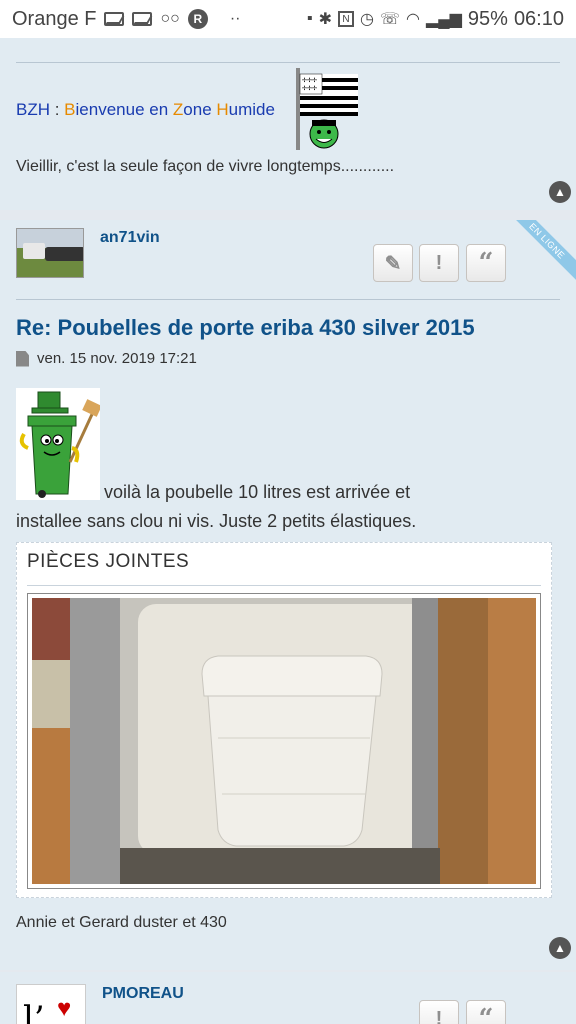 The width and height of the screenshot is (576, 1024). Describe the element at coordinates (145, 109) in the screenshot. I see `signature-bzh: BZH : Bienvenue en Zone Humide` at that location.